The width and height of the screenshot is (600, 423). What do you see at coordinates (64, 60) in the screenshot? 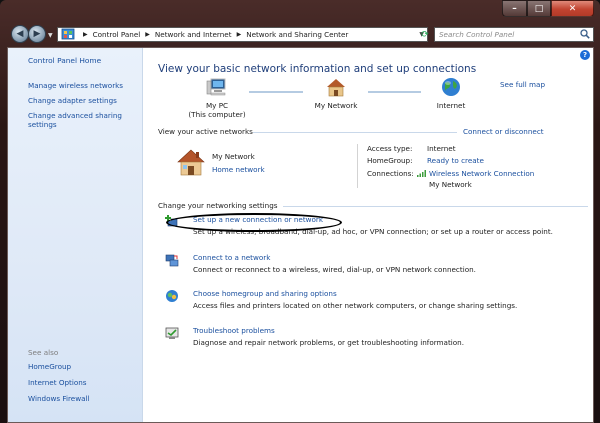
I see `control-panel-home-link: Control Panel Home` at bounding box center [64, 60].